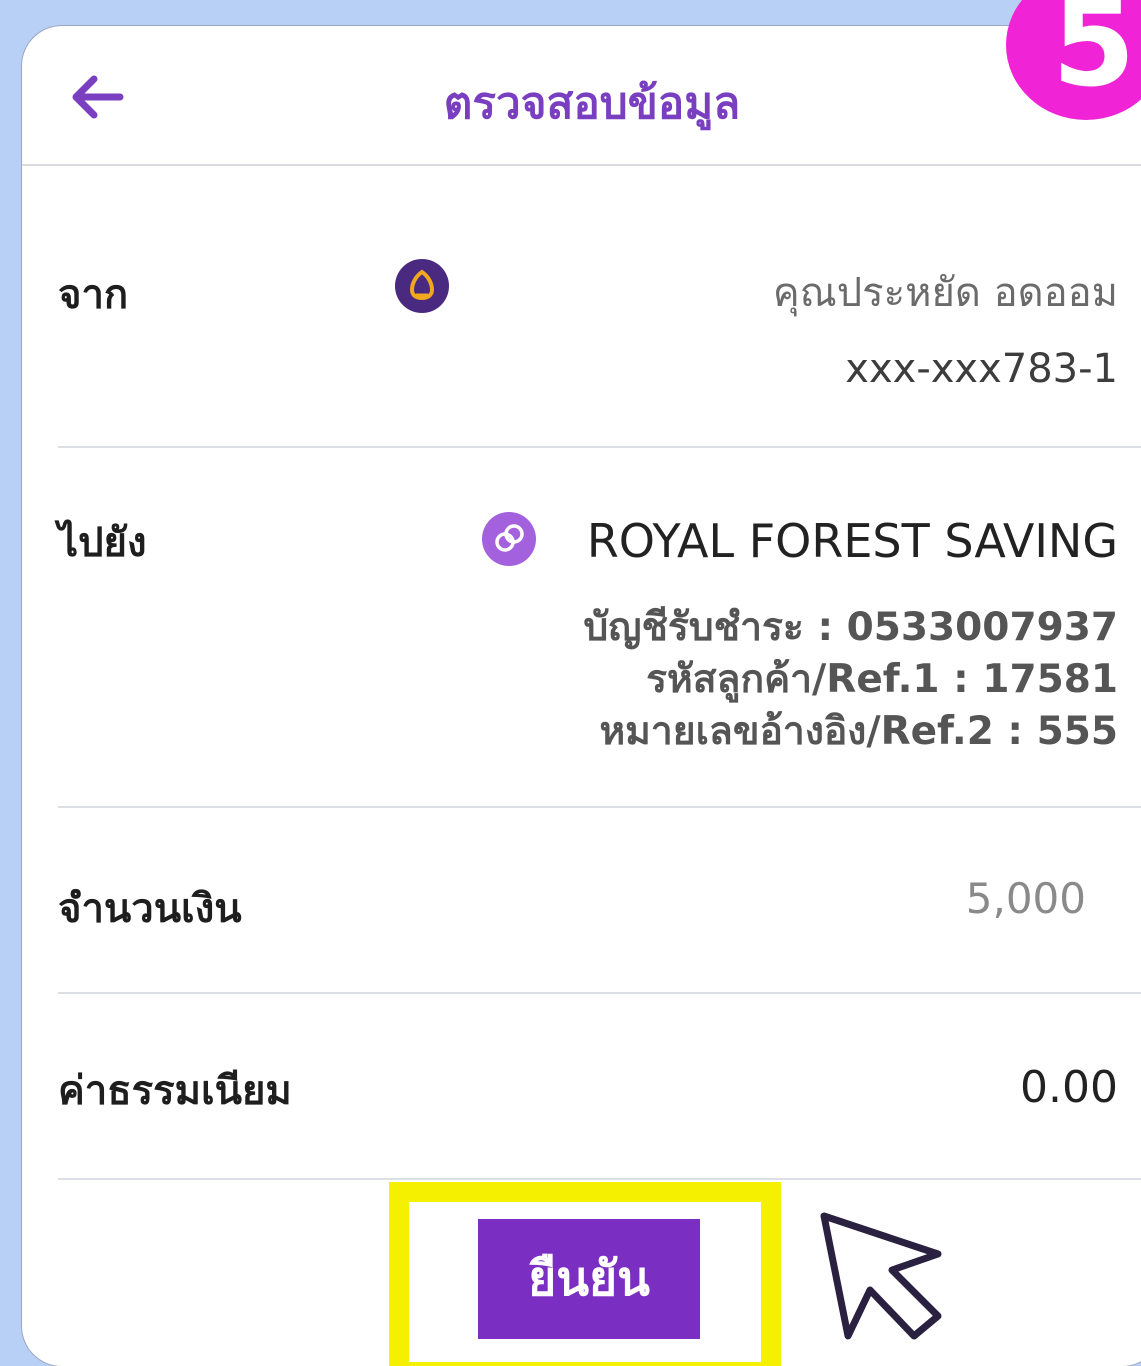 This screenshot has width=1141, height=1366. I want to click on biller-icon, so click(509, 539).